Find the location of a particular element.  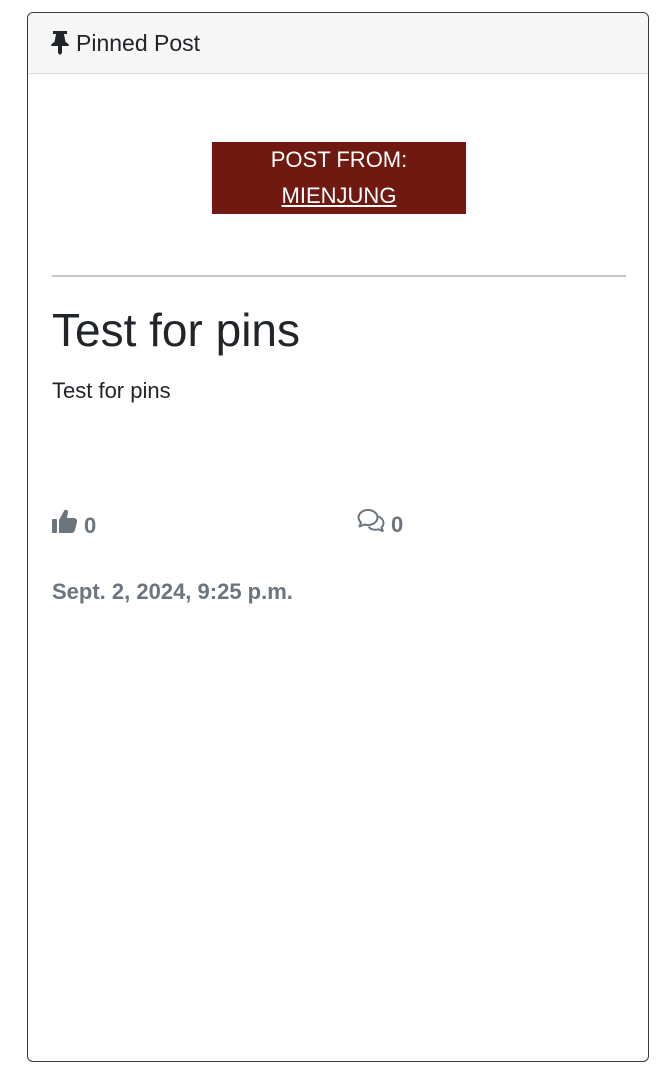

post-author-label: POST FROM: is located at coordinates (339, 159).